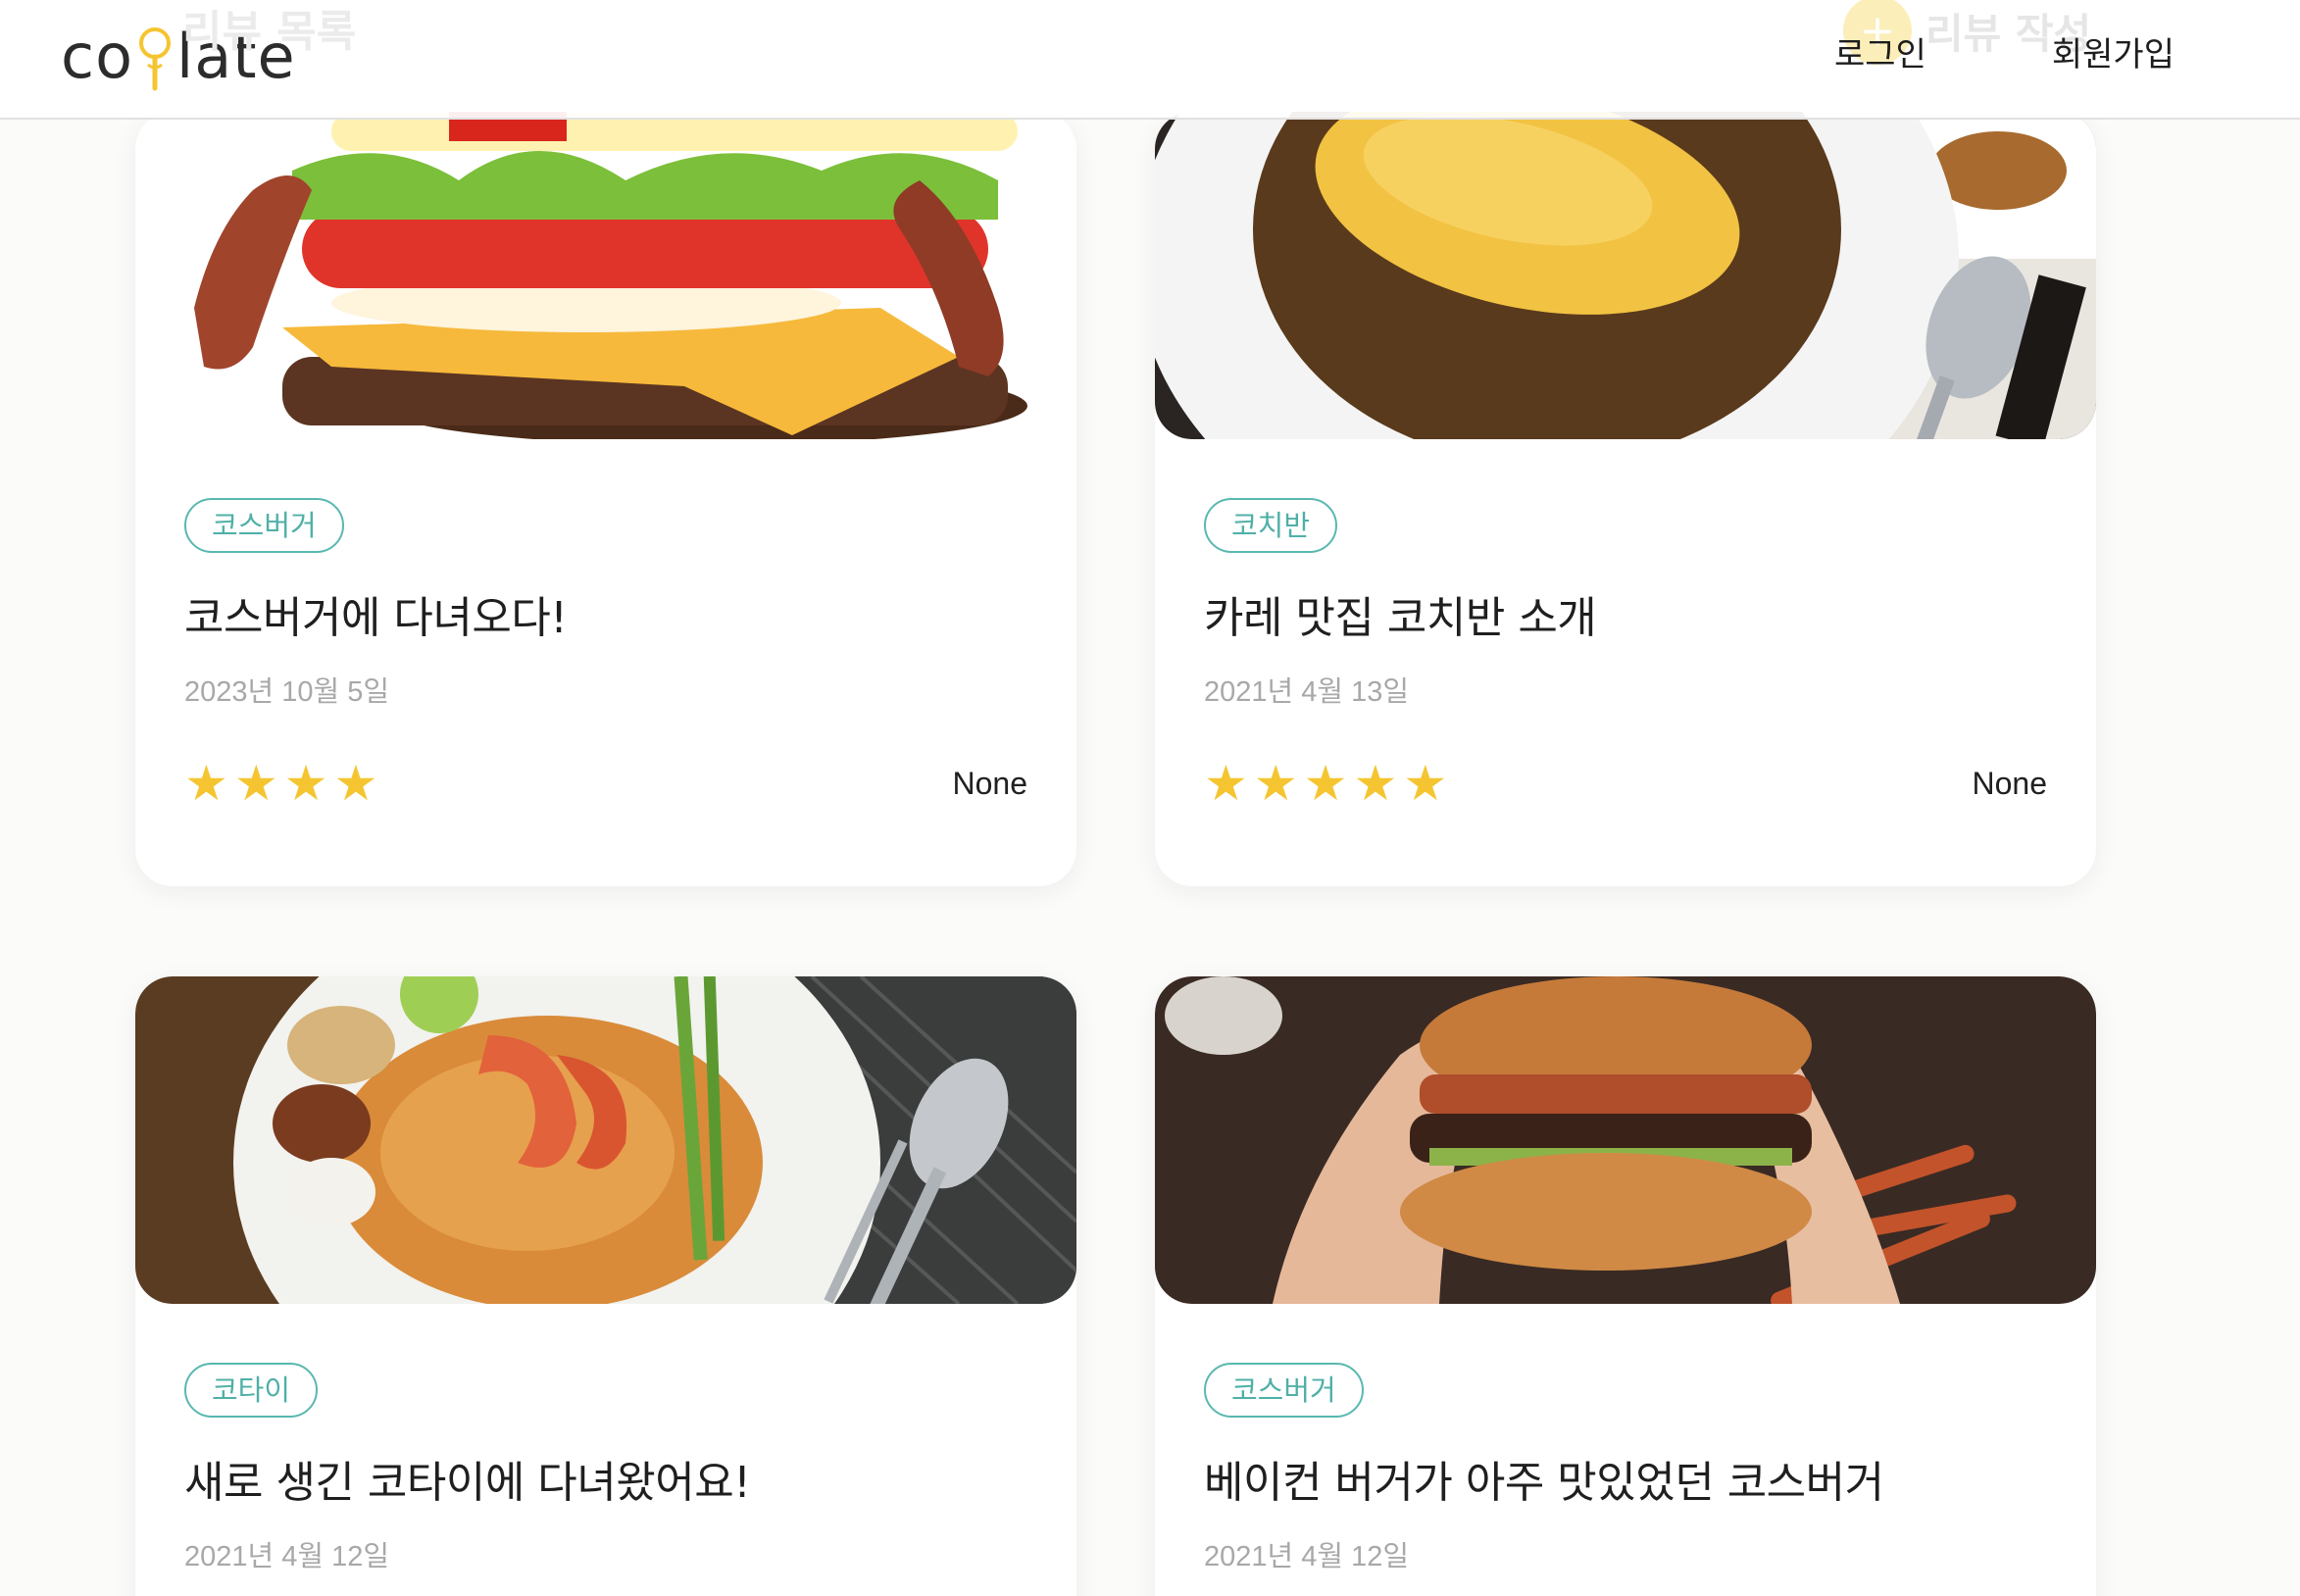 This screenshot has height=1596, width=2300. Describe the element at coordinates (605, 613) in the screenshot. I see `review-title: 코스버거에 다녀오다!` at that location.